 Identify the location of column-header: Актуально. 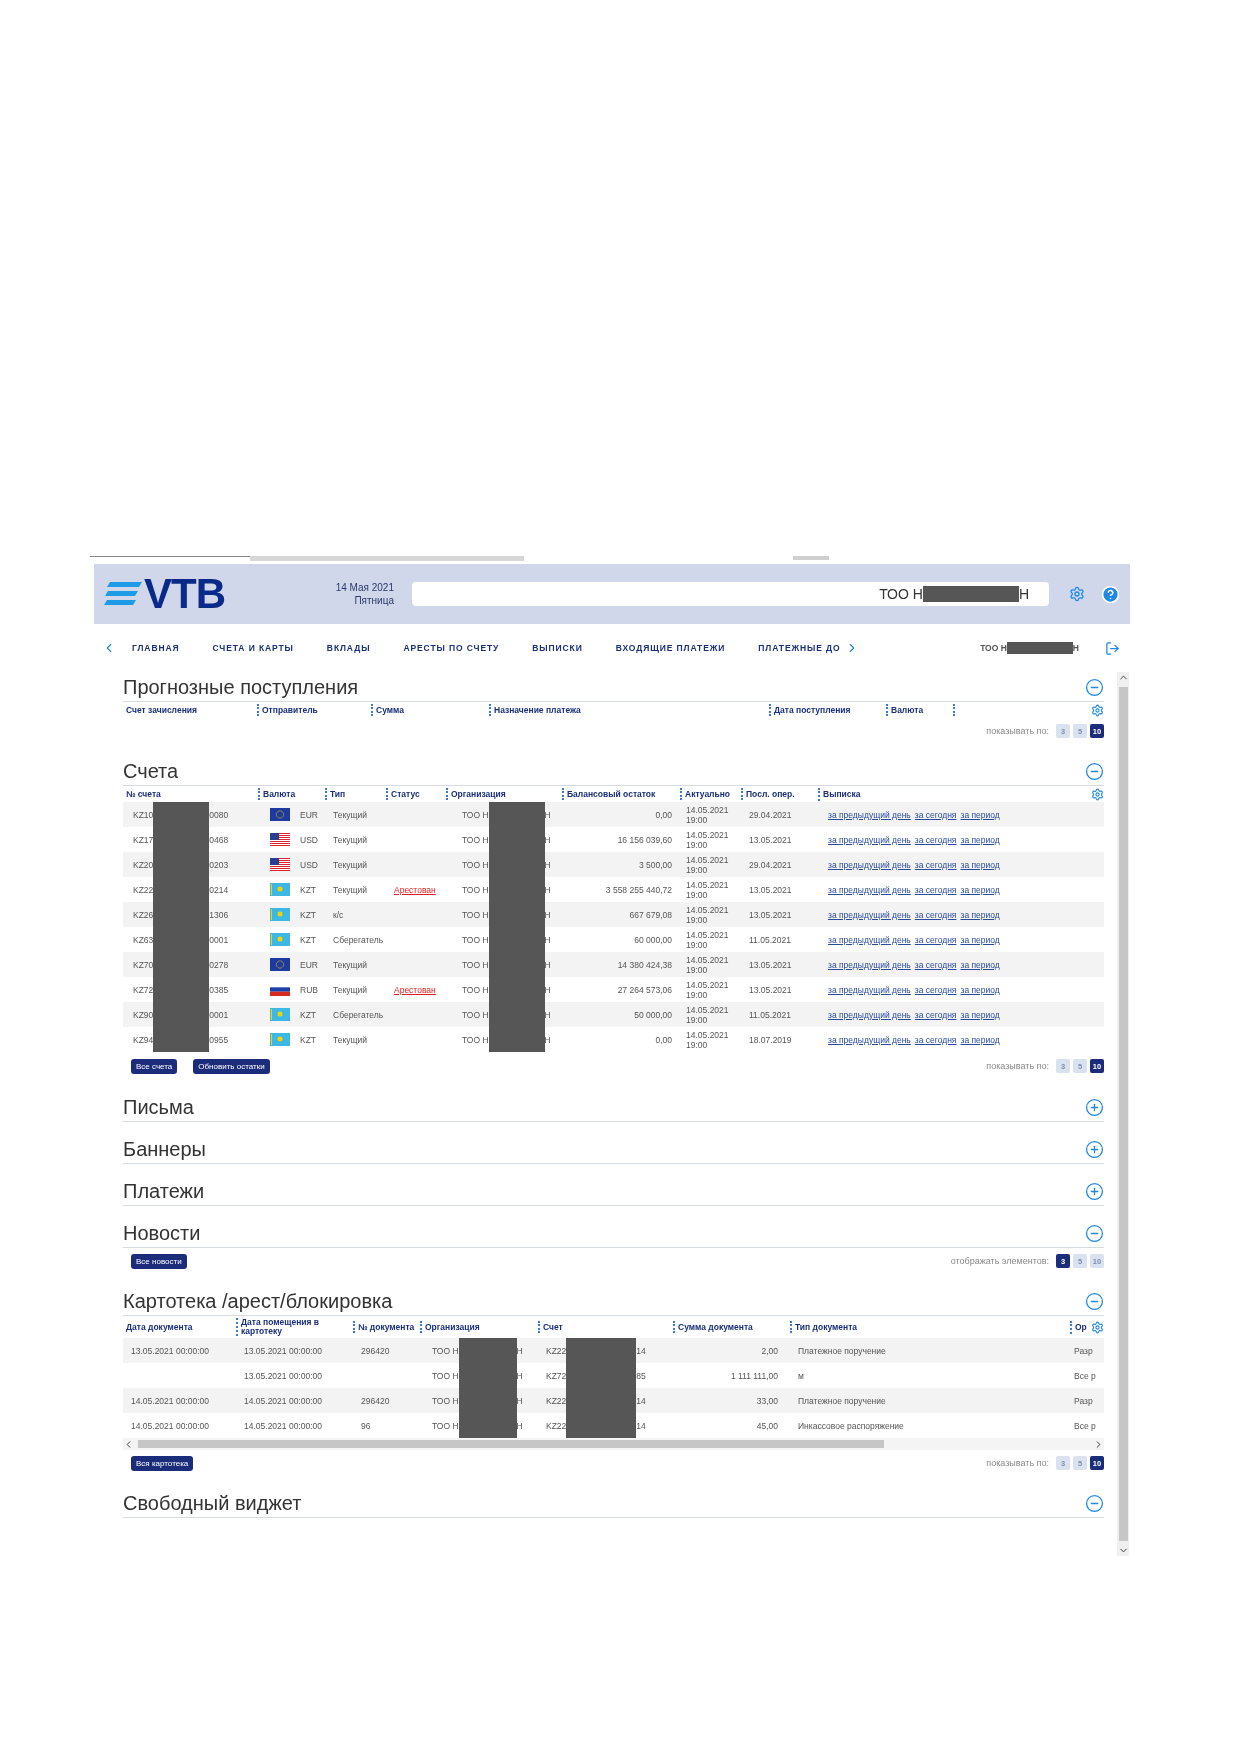
(710, 794).